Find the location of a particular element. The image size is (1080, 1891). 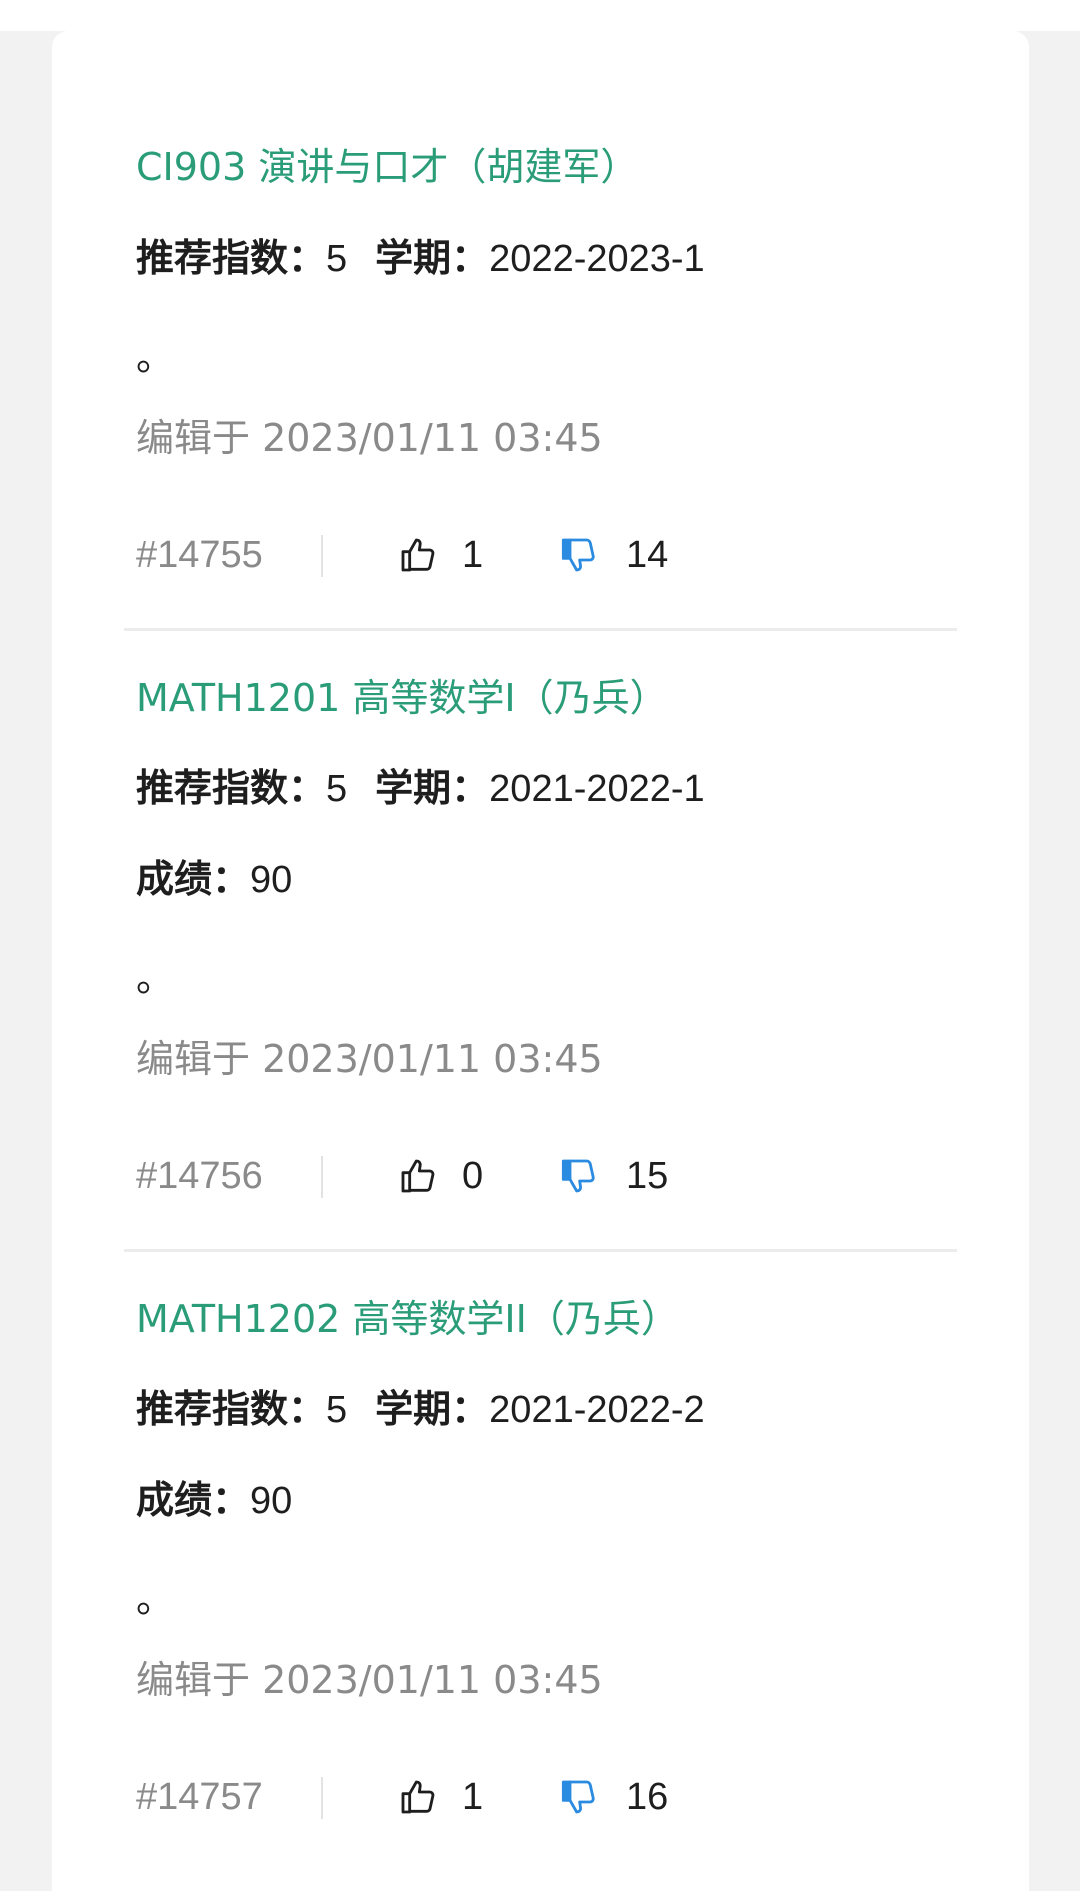

semester-value: 2021-2022-1 is located at coordinates (597, 789).